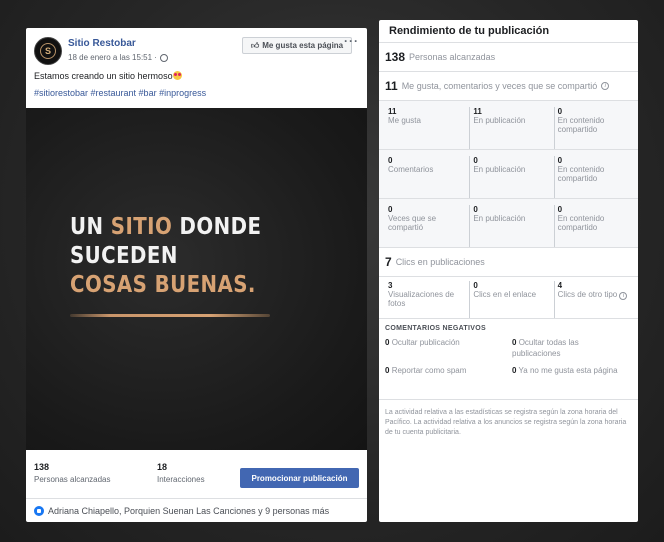 This screenshot has width=664, height=542. I want to click on engagement-total: 11, so click(391, 86).